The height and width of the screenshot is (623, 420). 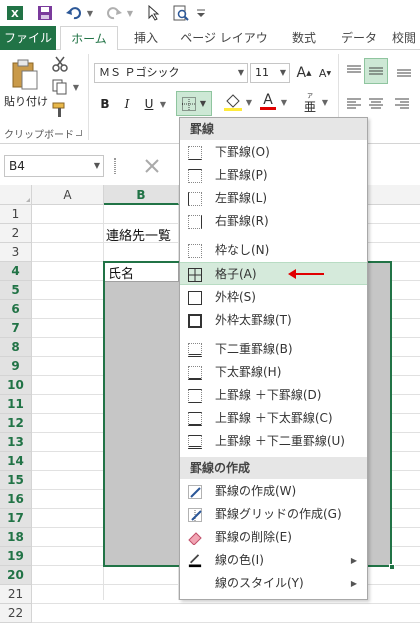 What do you see at coordinates (273, 250) in the screenshot?
I see `menu-item-no-border: 枠なし(N)` at bounding box center [273, 250].